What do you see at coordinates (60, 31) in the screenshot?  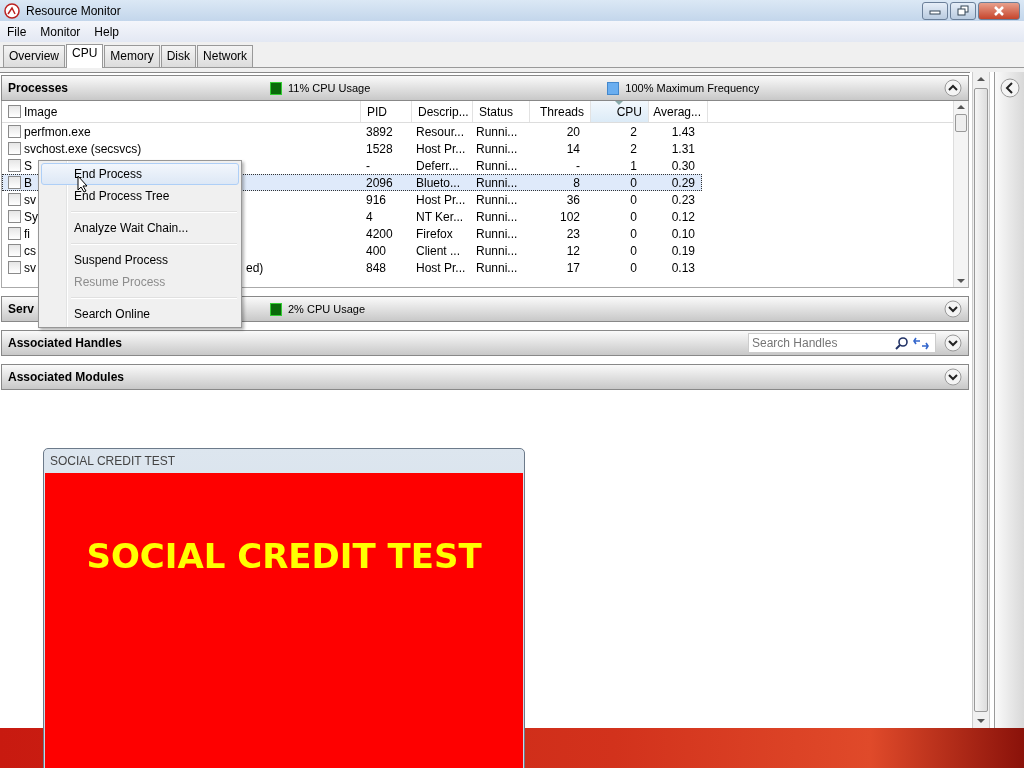 I see `menu-item: Monitor` at bounding box center [60, 31].